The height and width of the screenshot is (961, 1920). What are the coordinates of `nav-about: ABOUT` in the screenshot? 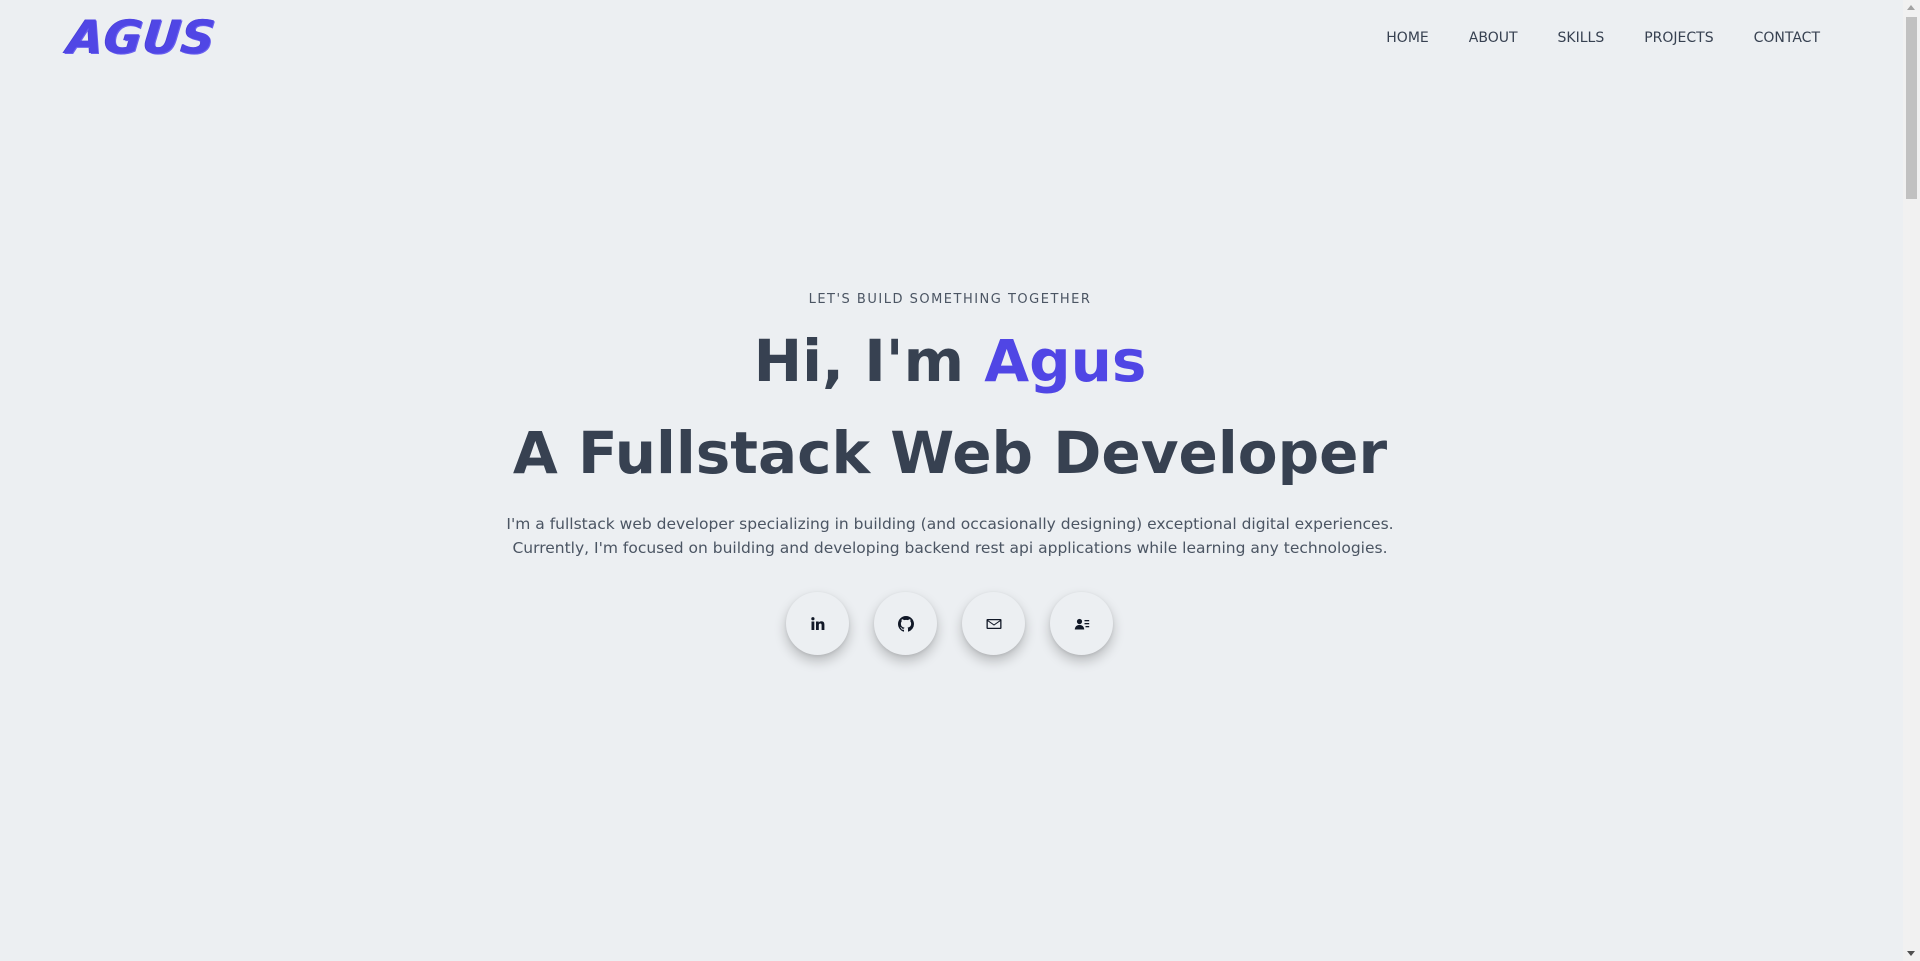 It's located at (1493, 38).